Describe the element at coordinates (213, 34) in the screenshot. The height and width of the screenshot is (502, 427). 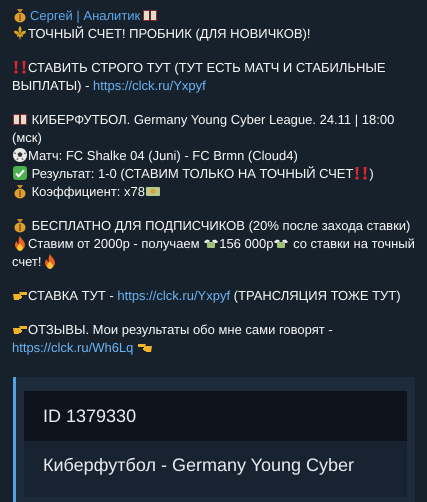
I see `message-line: ТОЧНЫЙ СЧЕТ! ПРОБНИК (ДЛЯ НОВИЧКОВ)!` at that location.